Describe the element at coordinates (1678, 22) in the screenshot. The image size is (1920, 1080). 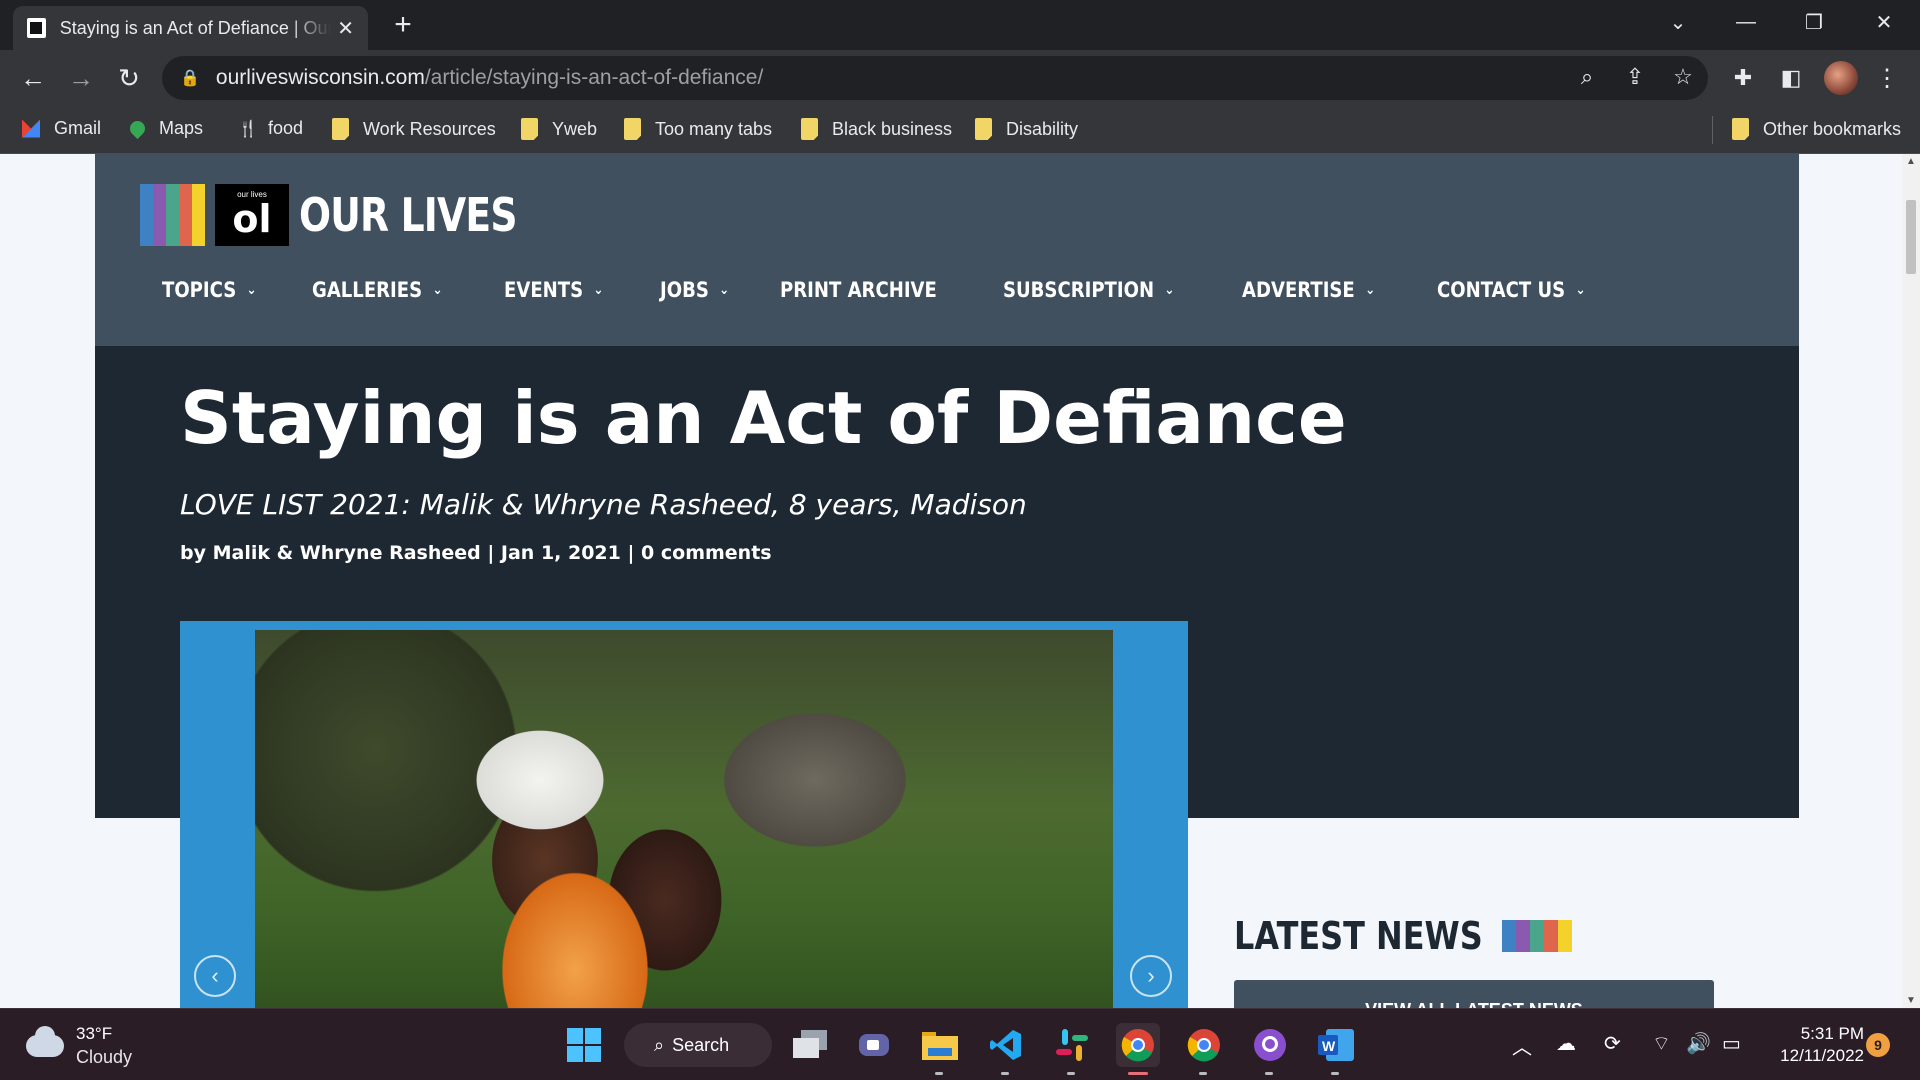
I see `tab-search-chevron-icon: ⌄` at that location.